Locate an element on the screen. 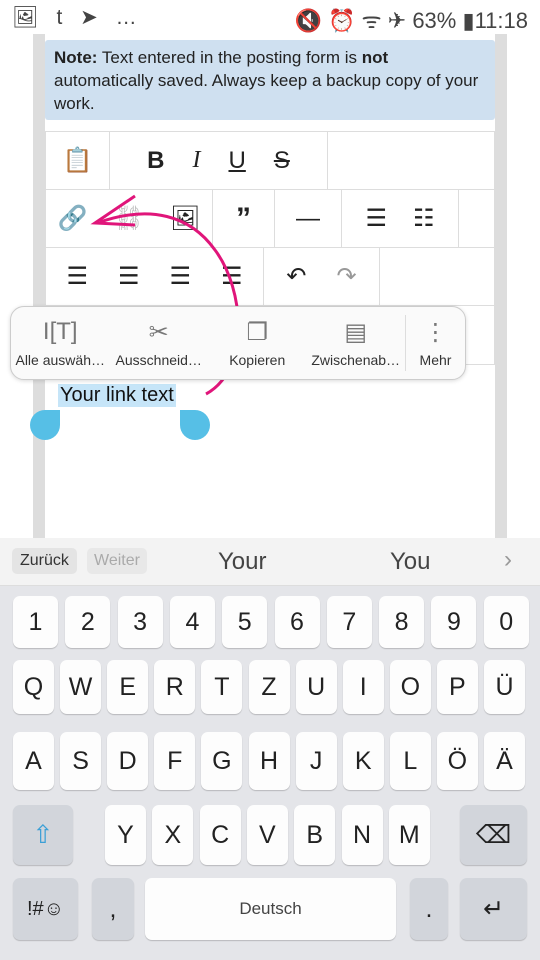  key: 2 is located at coordinates (88, 622).